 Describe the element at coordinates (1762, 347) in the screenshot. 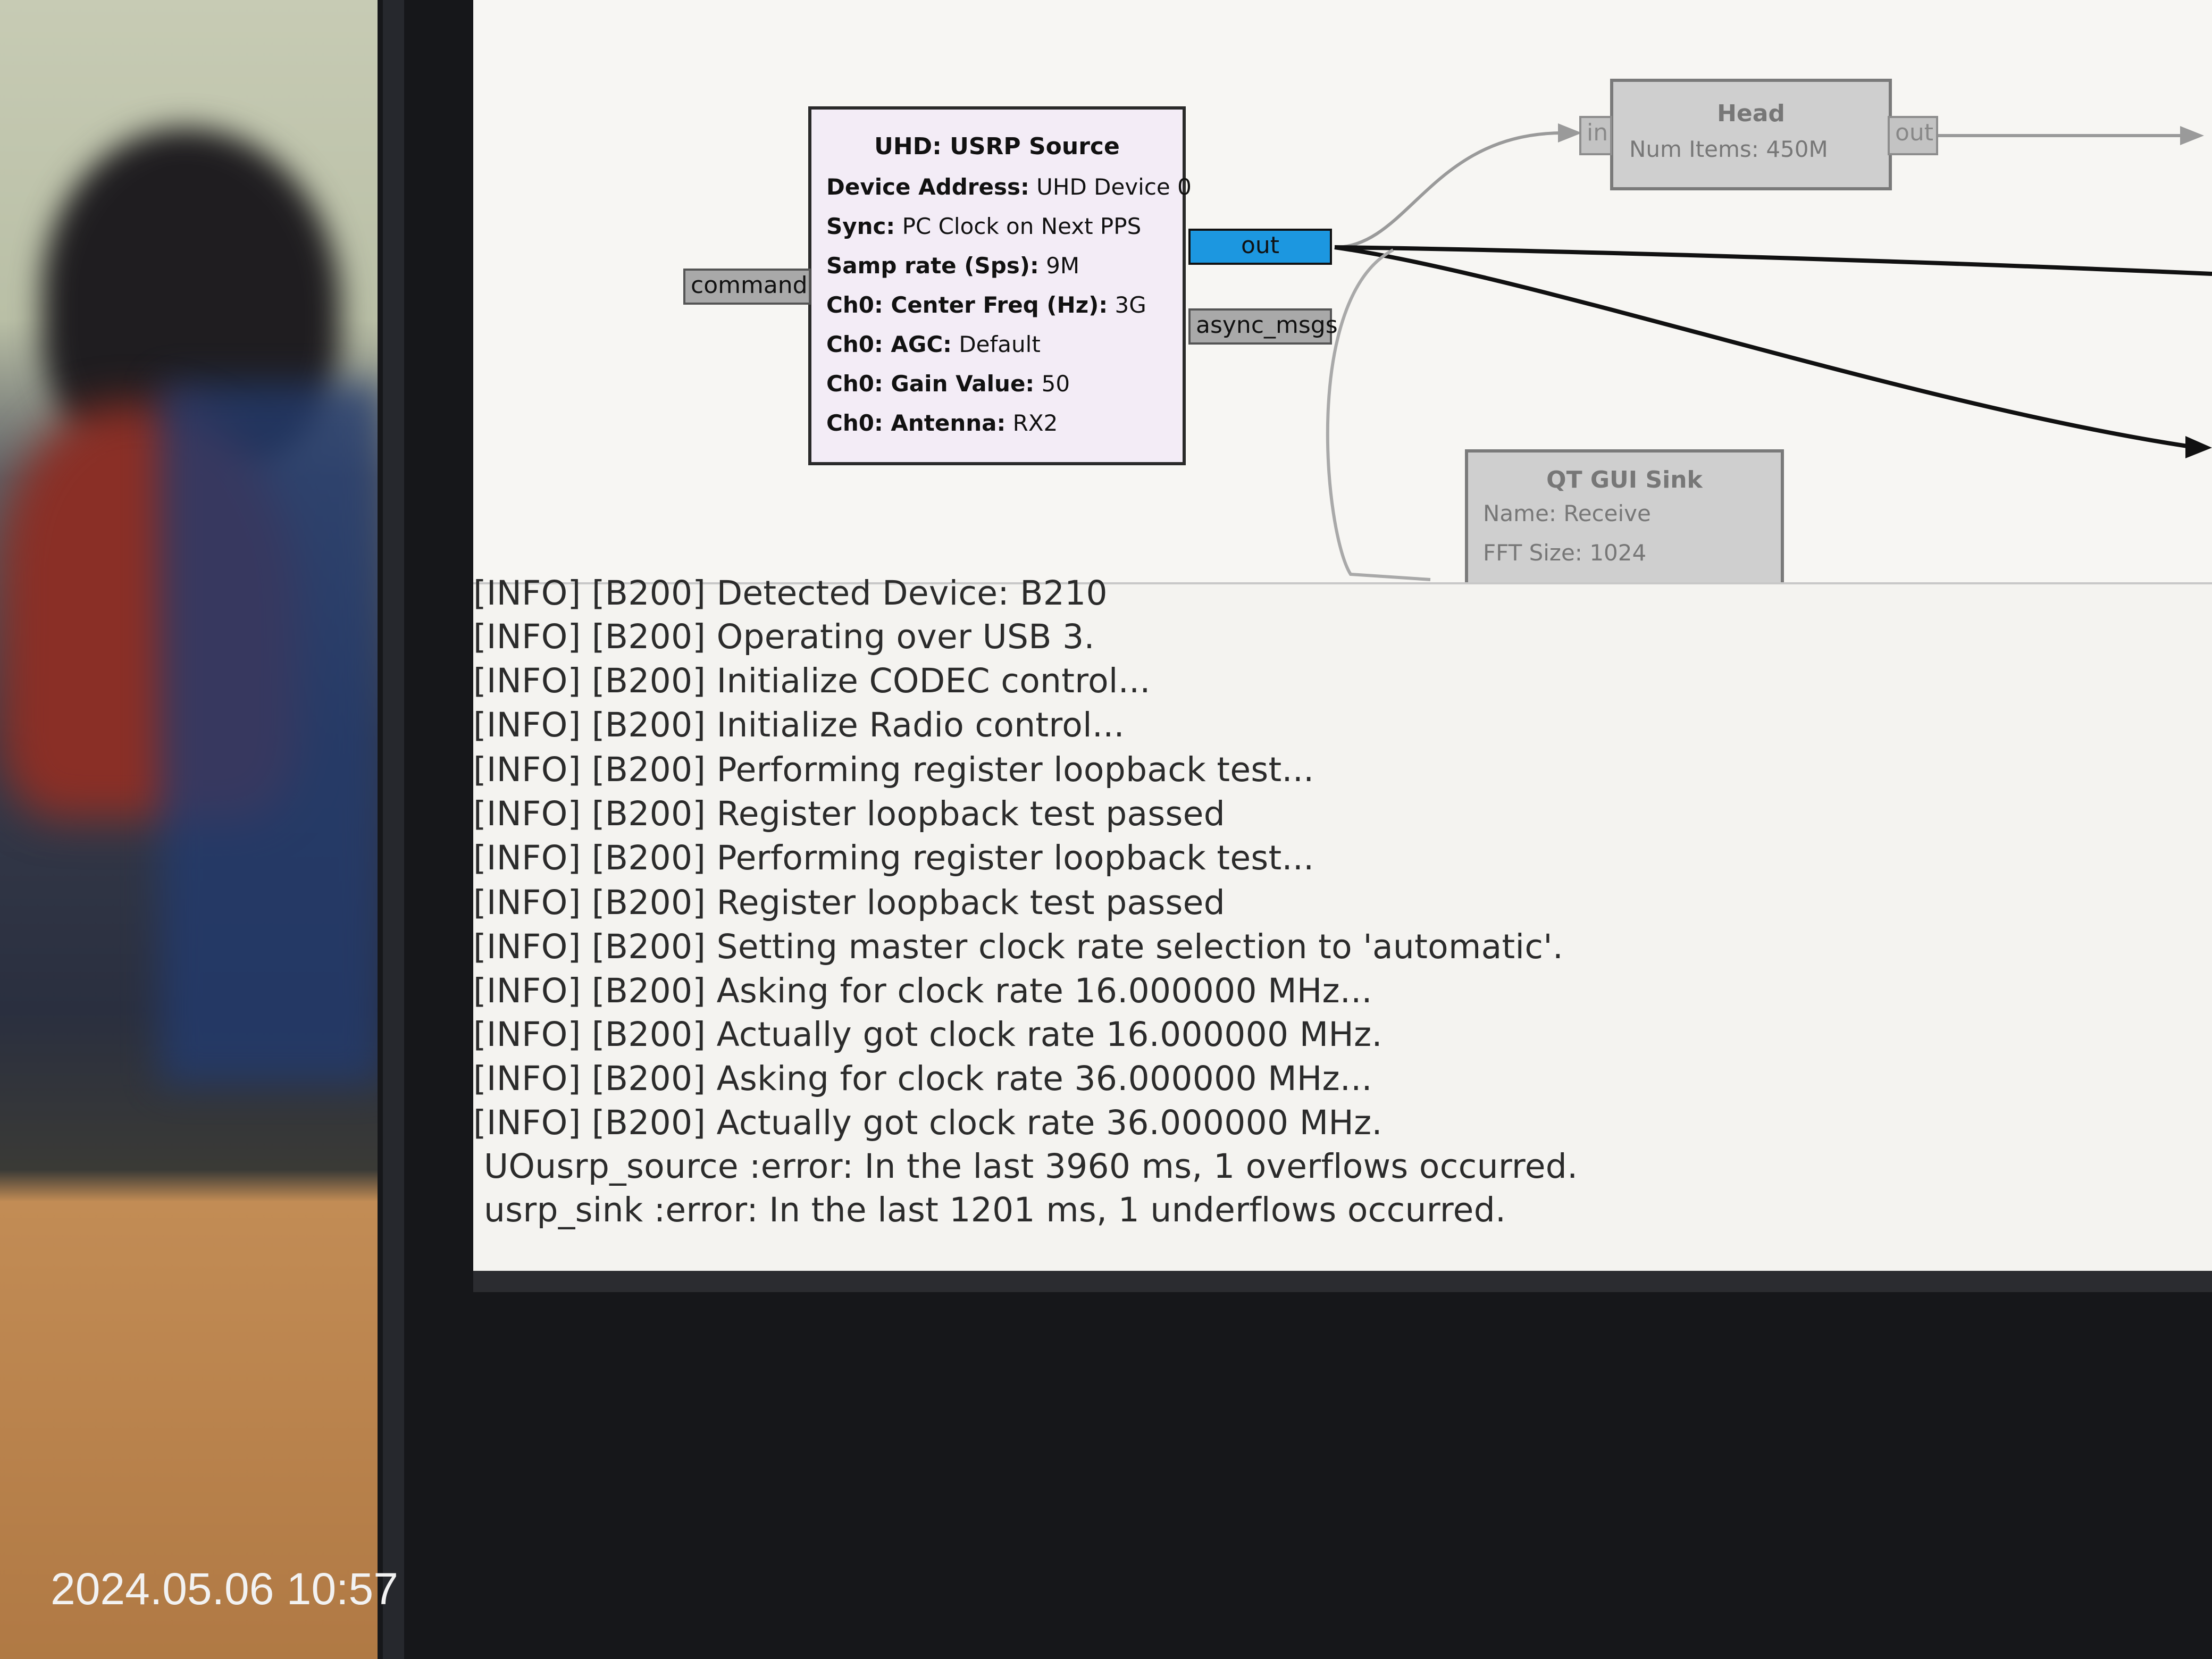

I see `wire-source-down-right` at that location.